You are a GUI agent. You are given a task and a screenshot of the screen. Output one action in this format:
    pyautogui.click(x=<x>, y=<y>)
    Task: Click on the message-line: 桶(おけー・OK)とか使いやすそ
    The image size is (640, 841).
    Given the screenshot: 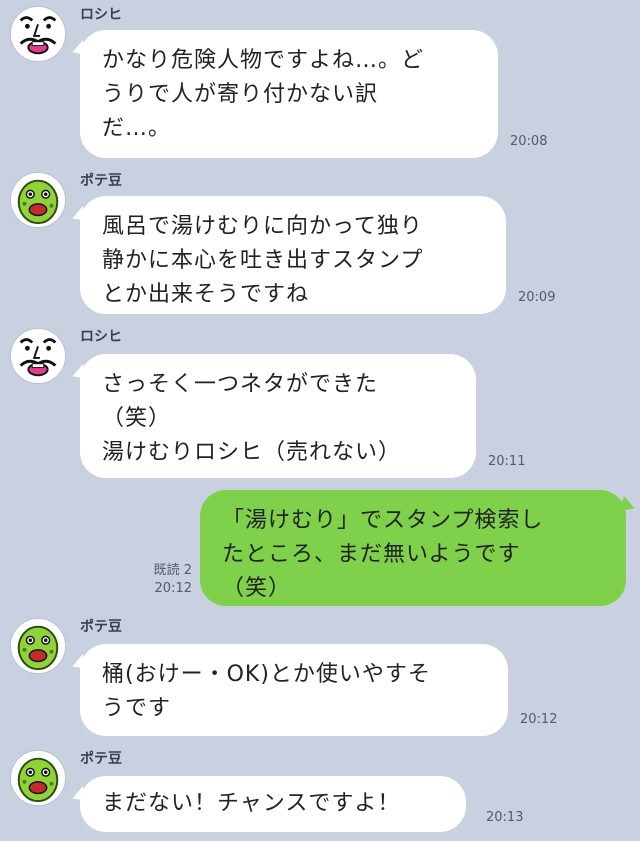 What is the action you would take?
    pyautogui.click(x=266, y=674)
    